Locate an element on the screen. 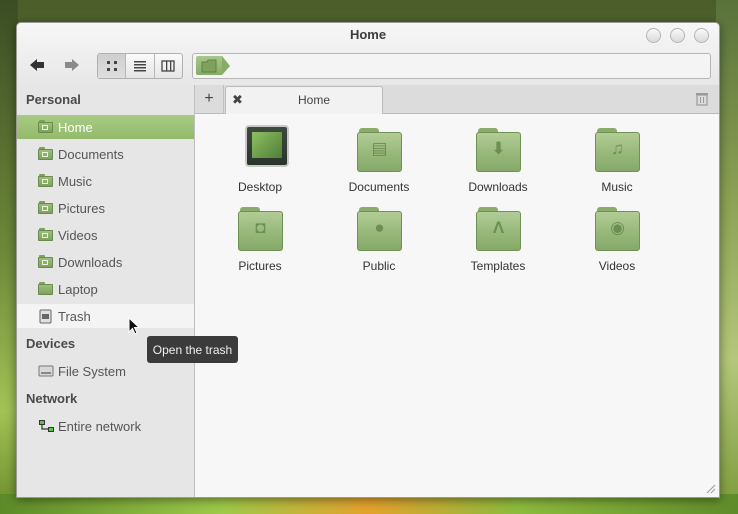 The height and width of the screenshot is (514, 738). column-view-button is located at coordinates (168, 66).